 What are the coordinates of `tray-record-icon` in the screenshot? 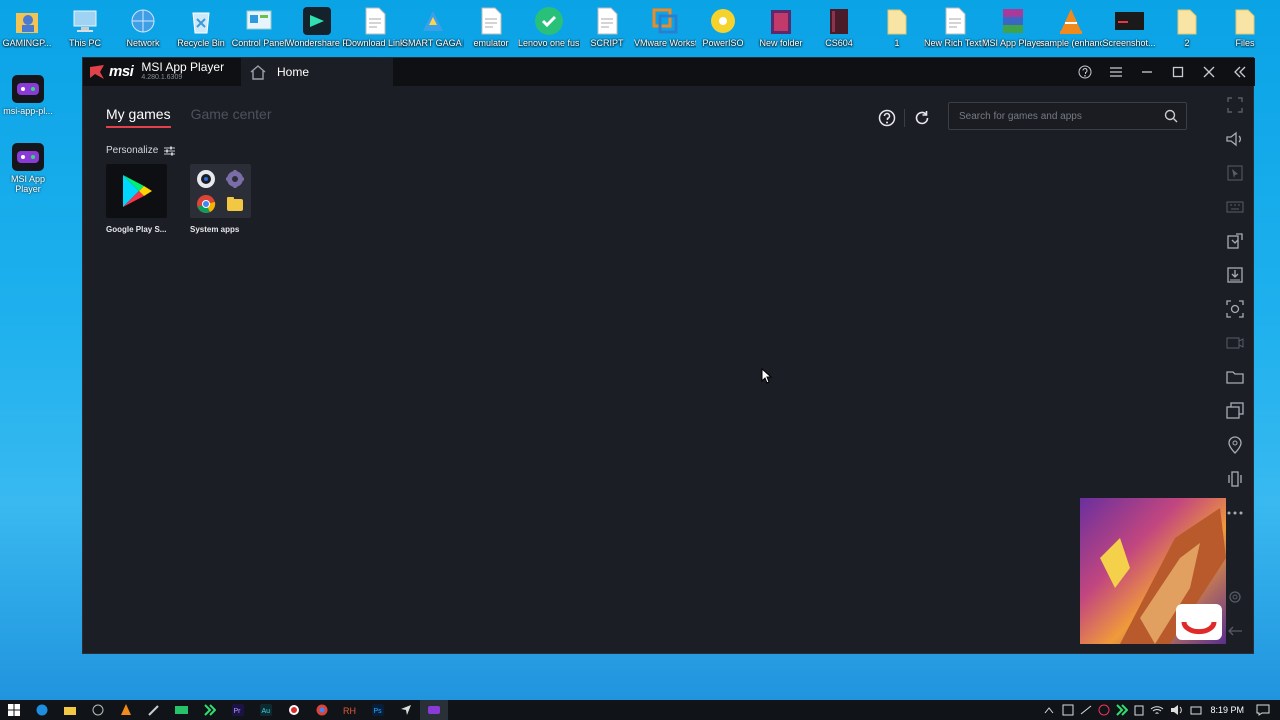 It's located at (1104, 710).